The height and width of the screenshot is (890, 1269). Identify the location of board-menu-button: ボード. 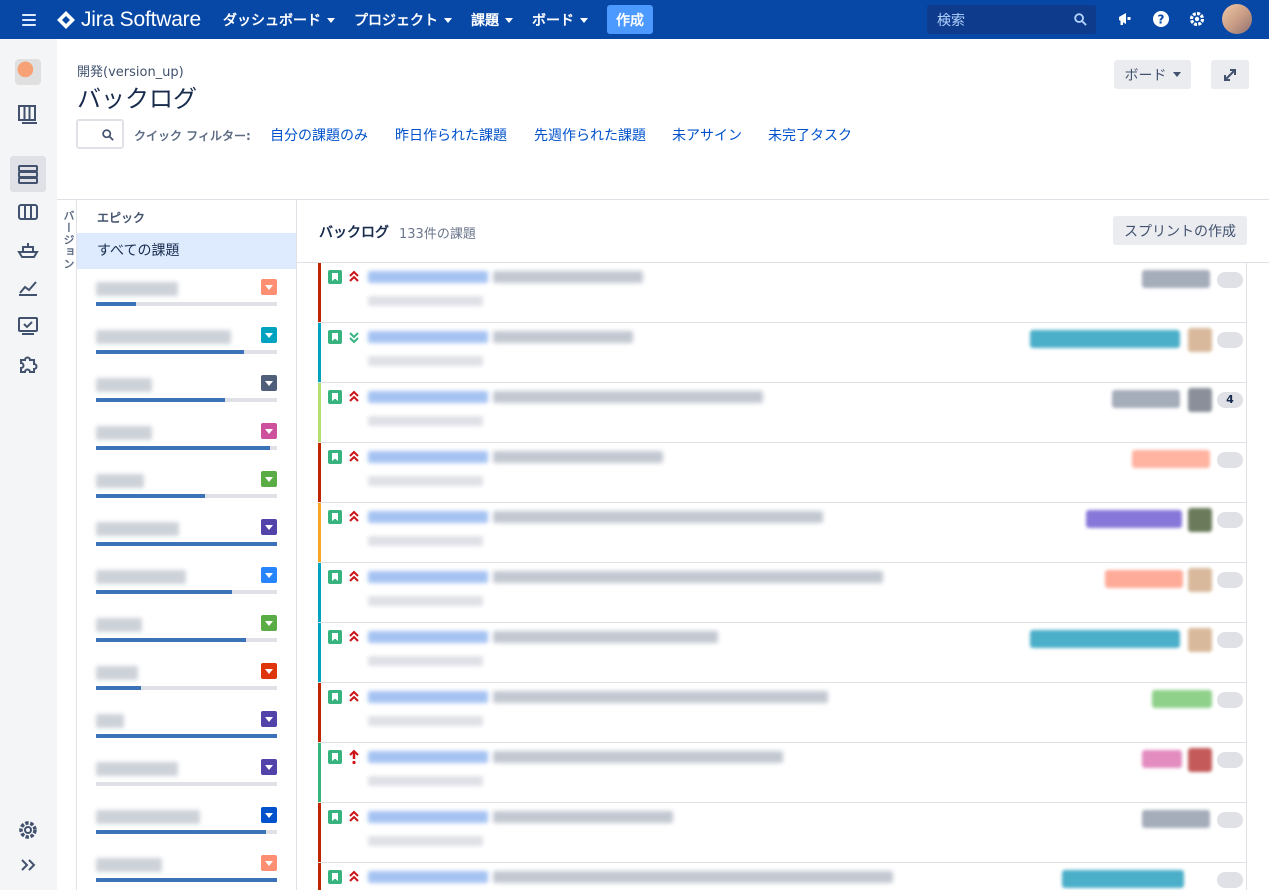
(1152, 74).